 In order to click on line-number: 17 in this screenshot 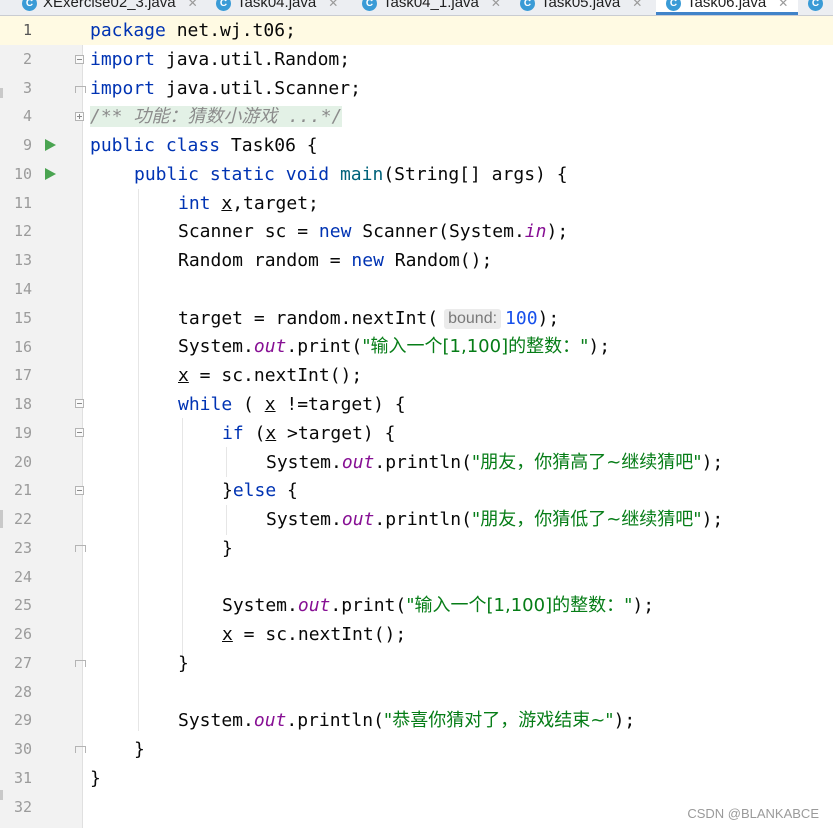, I will do `click(16, 375)`.